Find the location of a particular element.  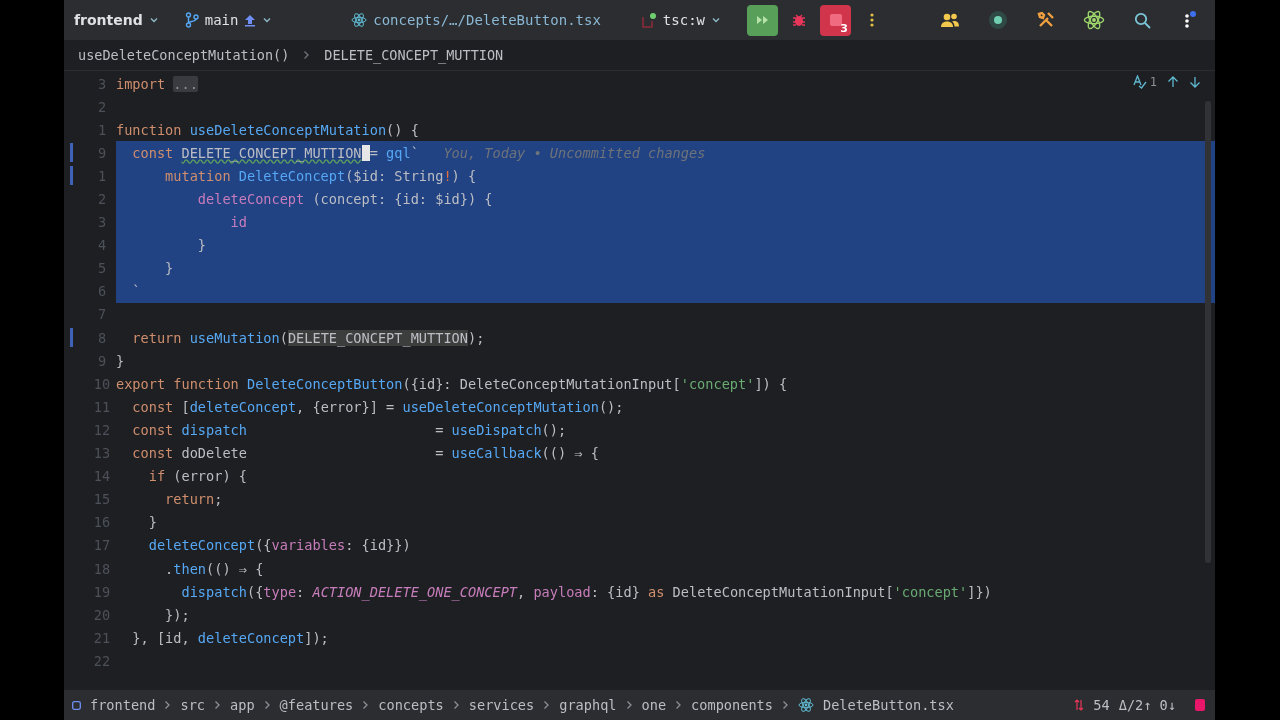

module-icon is located at coordinates (76, 705).